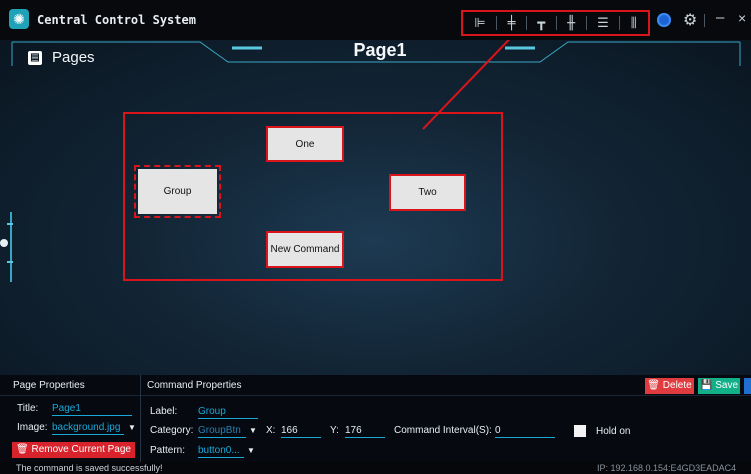 The height and width of the screenshot is (474, 751). Describe the element at coordinates (525, 431) in the screenshot. I see `interval-input: 0` at that location.